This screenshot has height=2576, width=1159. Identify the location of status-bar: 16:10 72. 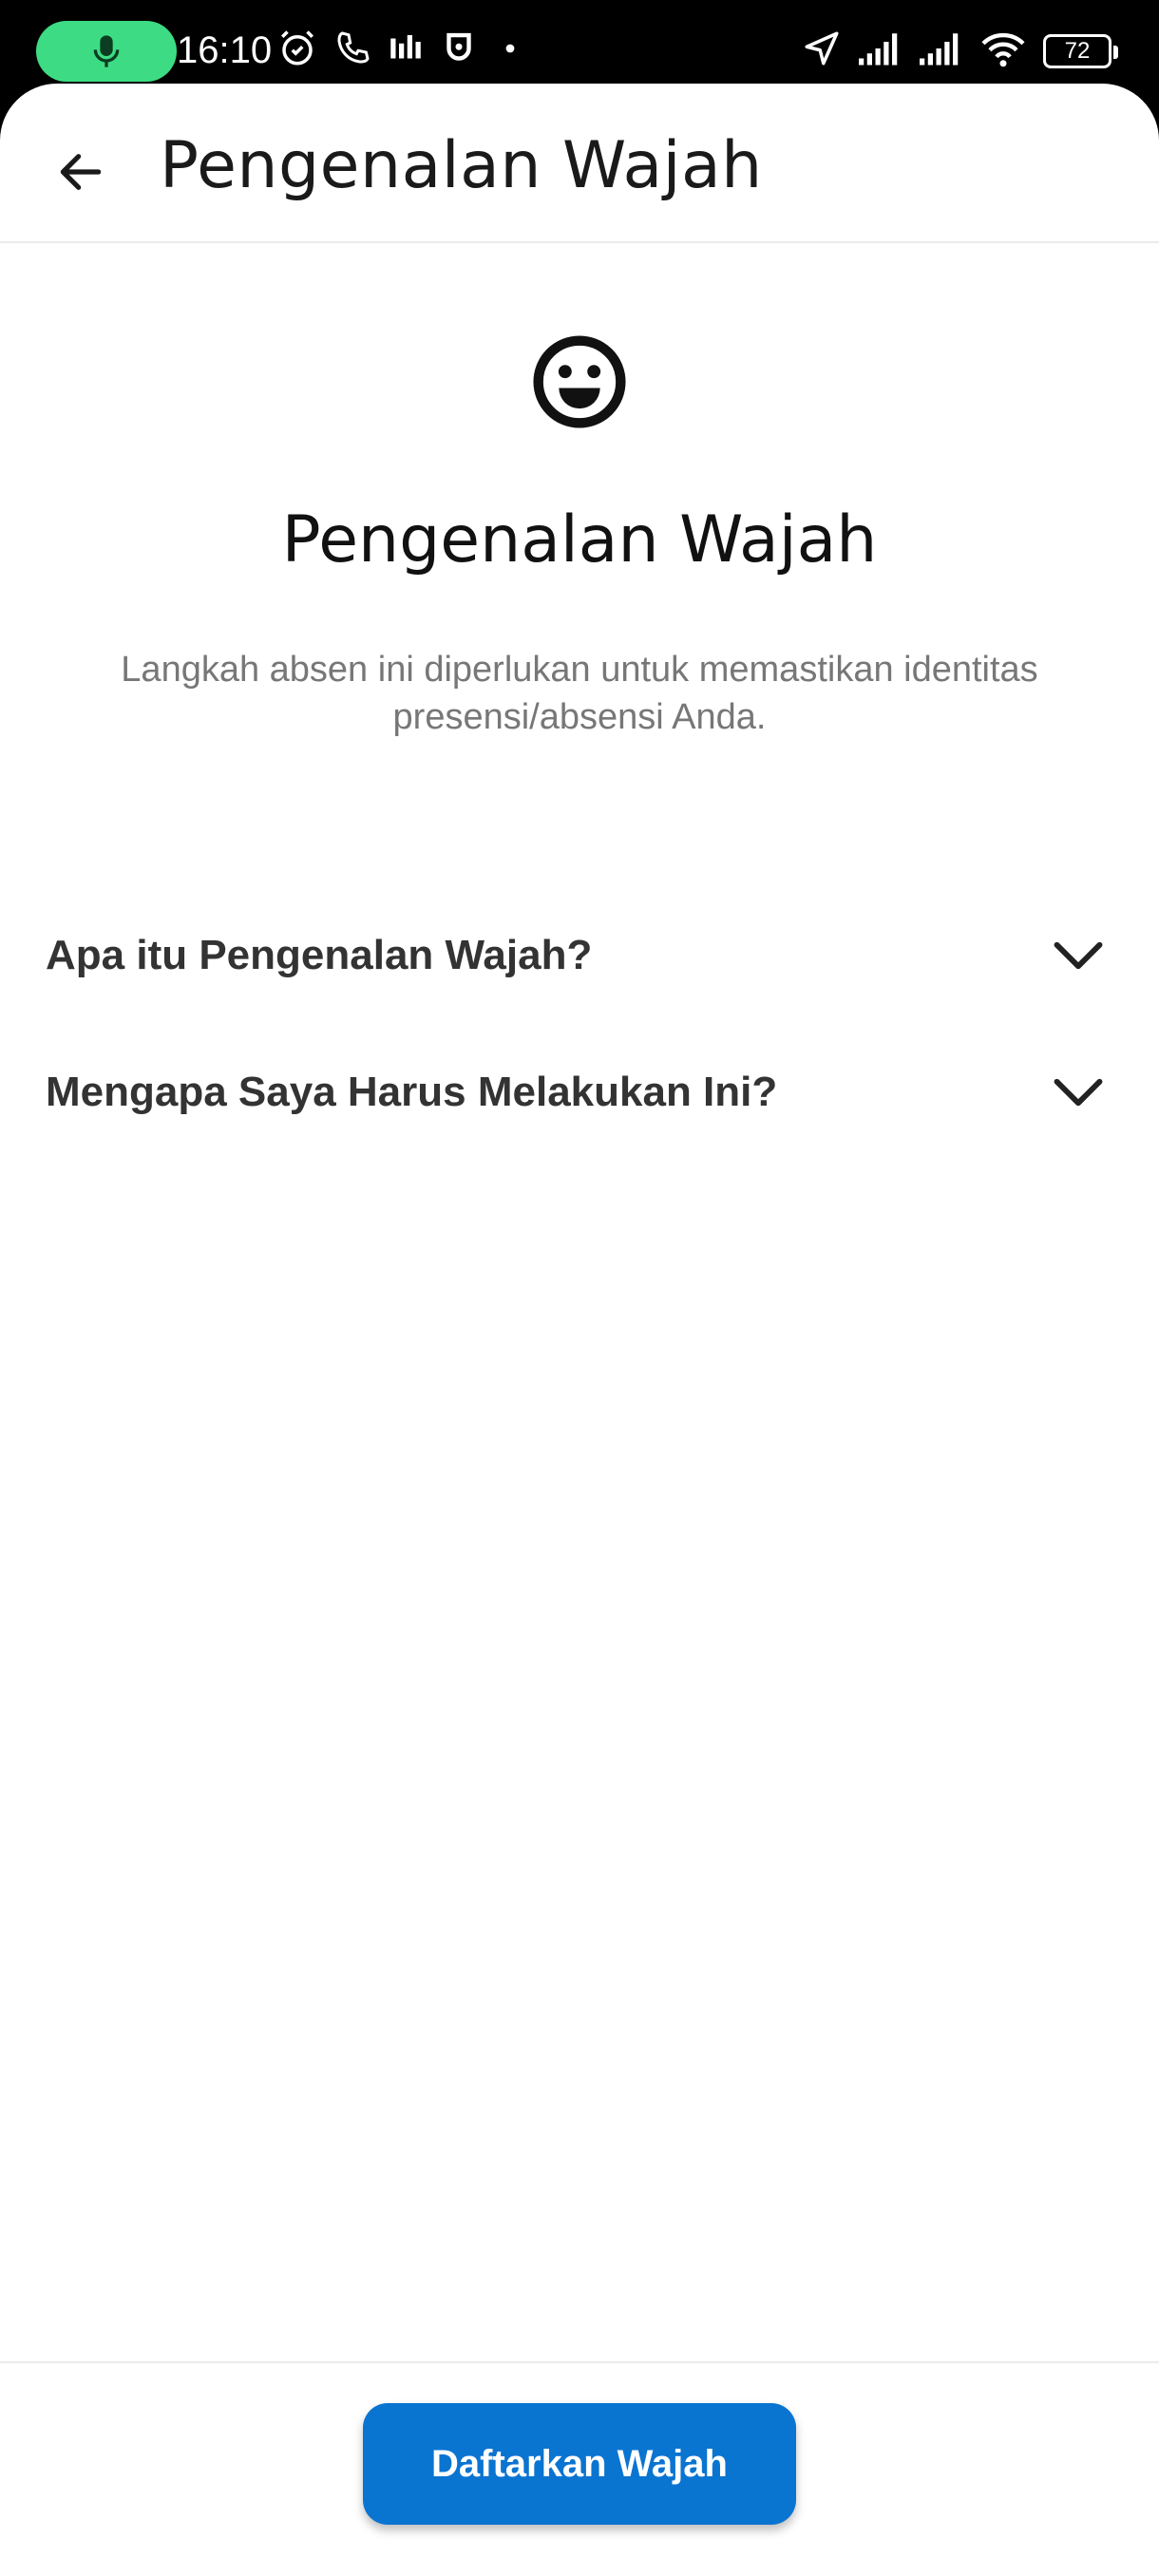
(579, 47).